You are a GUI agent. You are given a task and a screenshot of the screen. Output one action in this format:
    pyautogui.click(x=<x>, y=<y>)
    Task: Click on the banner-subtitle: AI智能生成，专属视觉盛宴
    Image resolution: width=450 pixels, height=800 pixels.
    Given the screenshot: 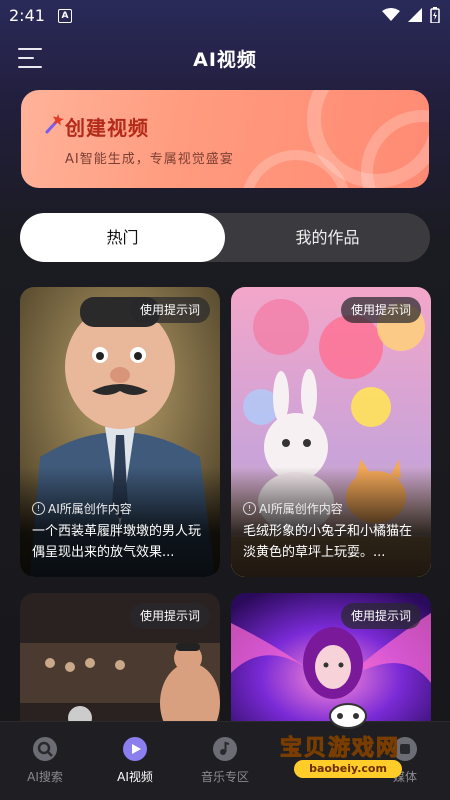 What is the action you would take?
    pyautogui.click(x=149, y=159)
    